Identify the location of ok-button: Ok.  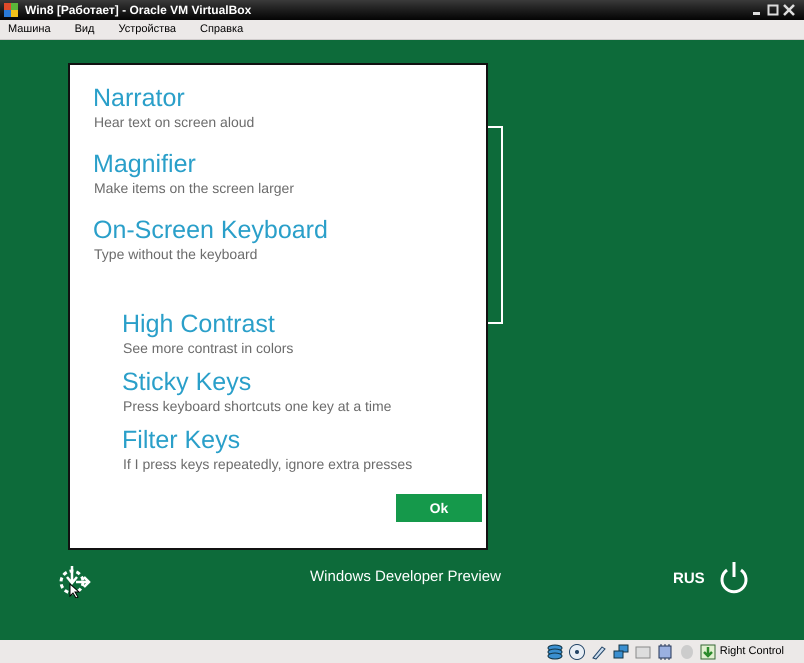
(439, 508).